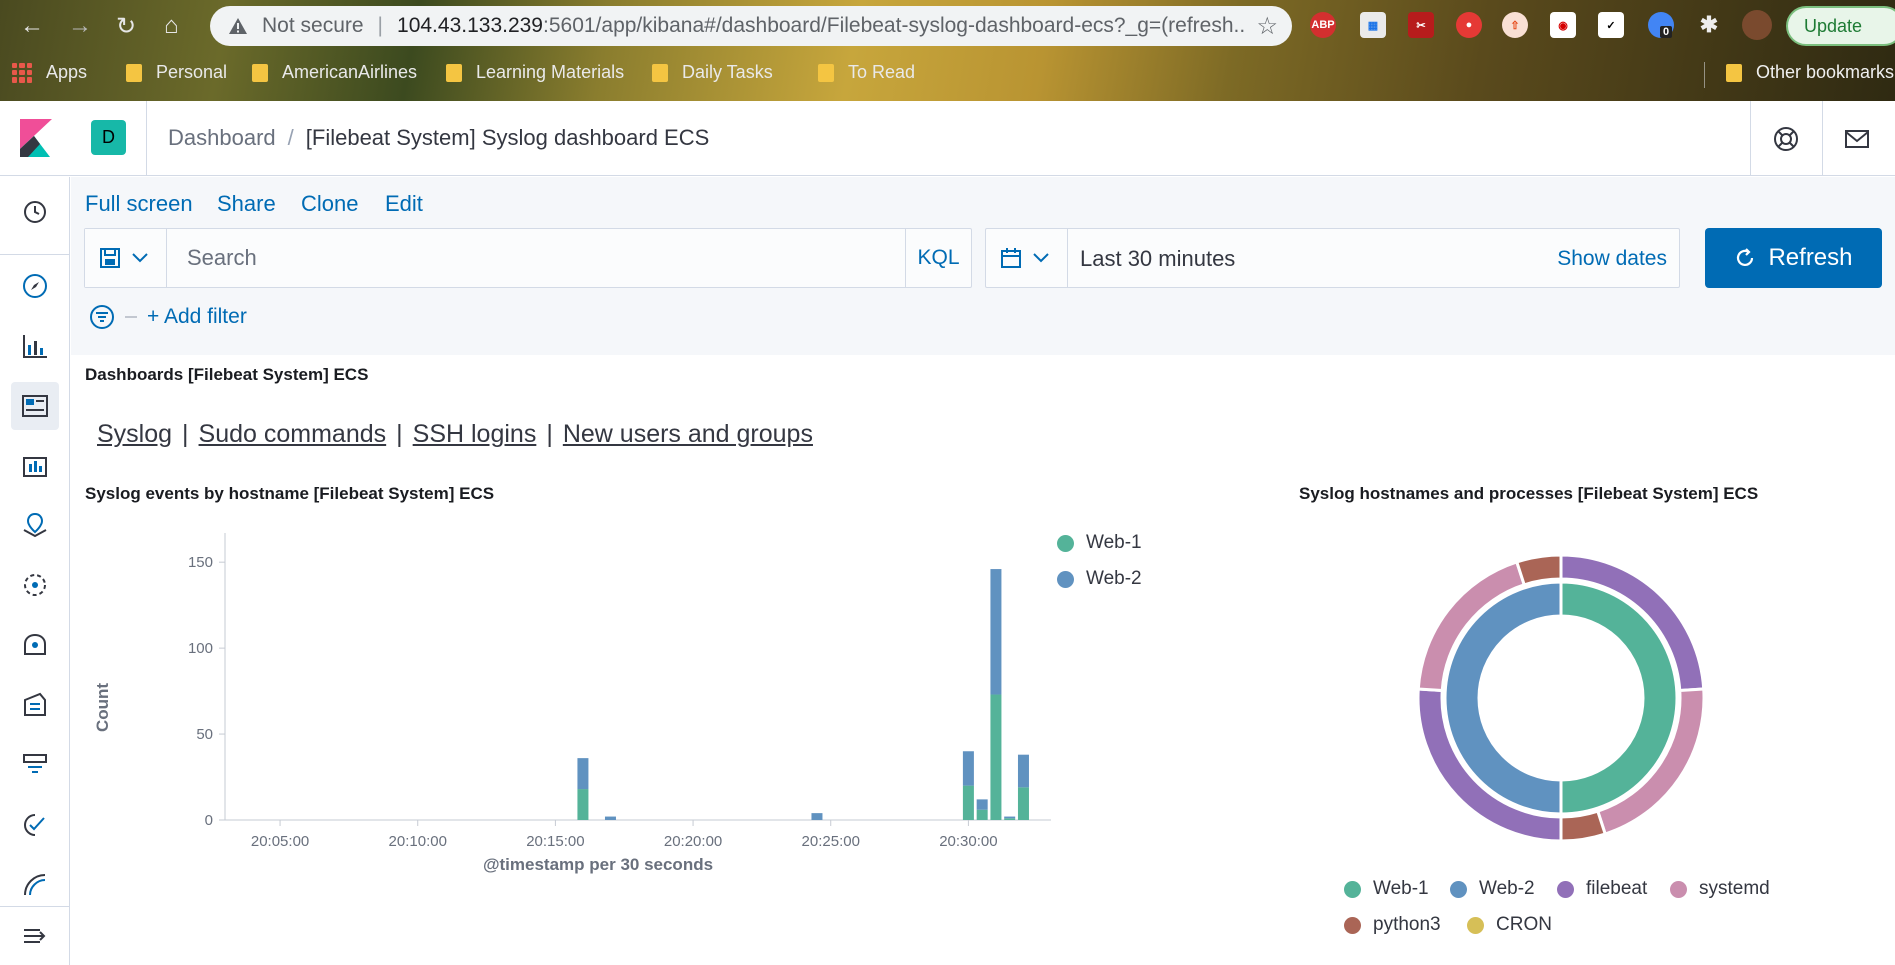 The image size is (1895, 965). What do you see at coordinates (1157, 259) in the screenshot?
I see `date-range-label: Last 30 minutes` at bounding box center [1157, 259].